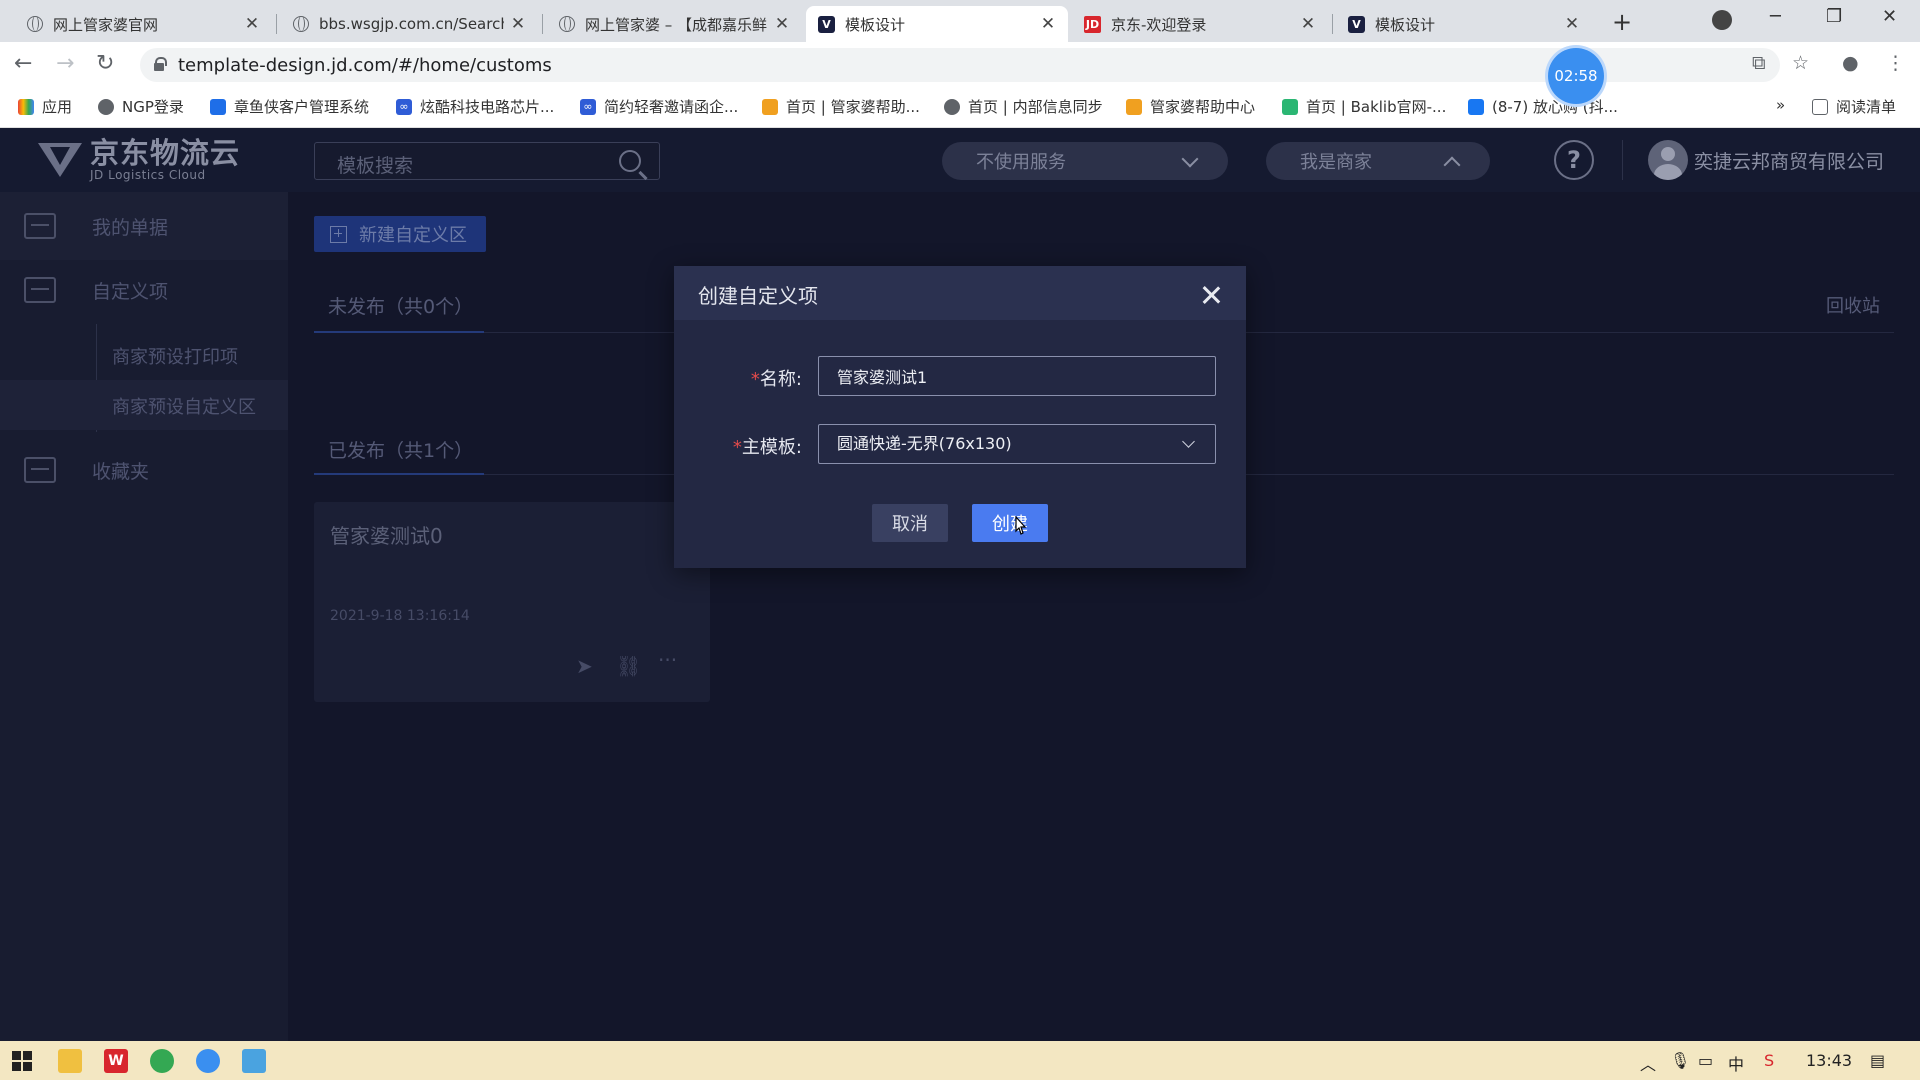  Describe the element at coordinates (139, 160) in the screenshot. I see `brand-logo: 京东物流云 JD Logistics Cloud` at that location.